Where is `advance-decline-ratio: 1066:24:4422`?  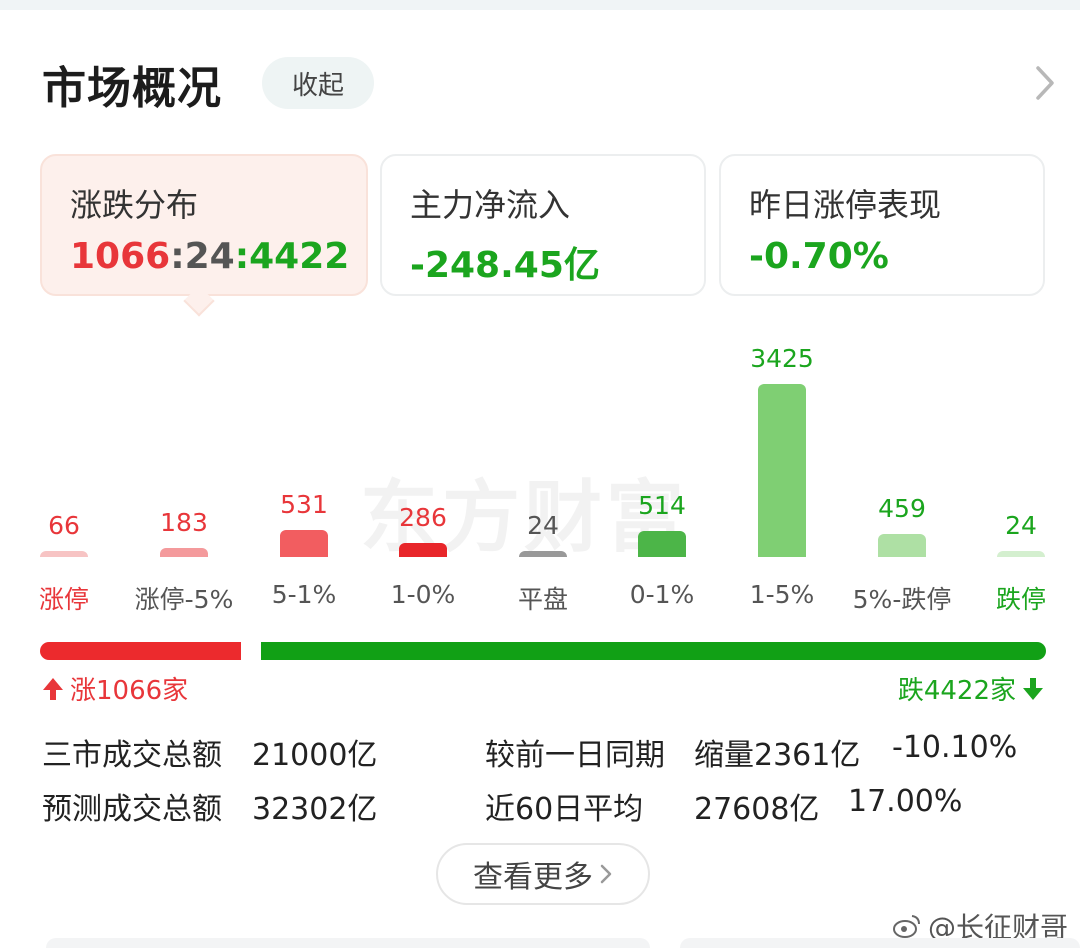 advance-decline-ratio: 1066:24:4422 is located at coordinates (210, 256).